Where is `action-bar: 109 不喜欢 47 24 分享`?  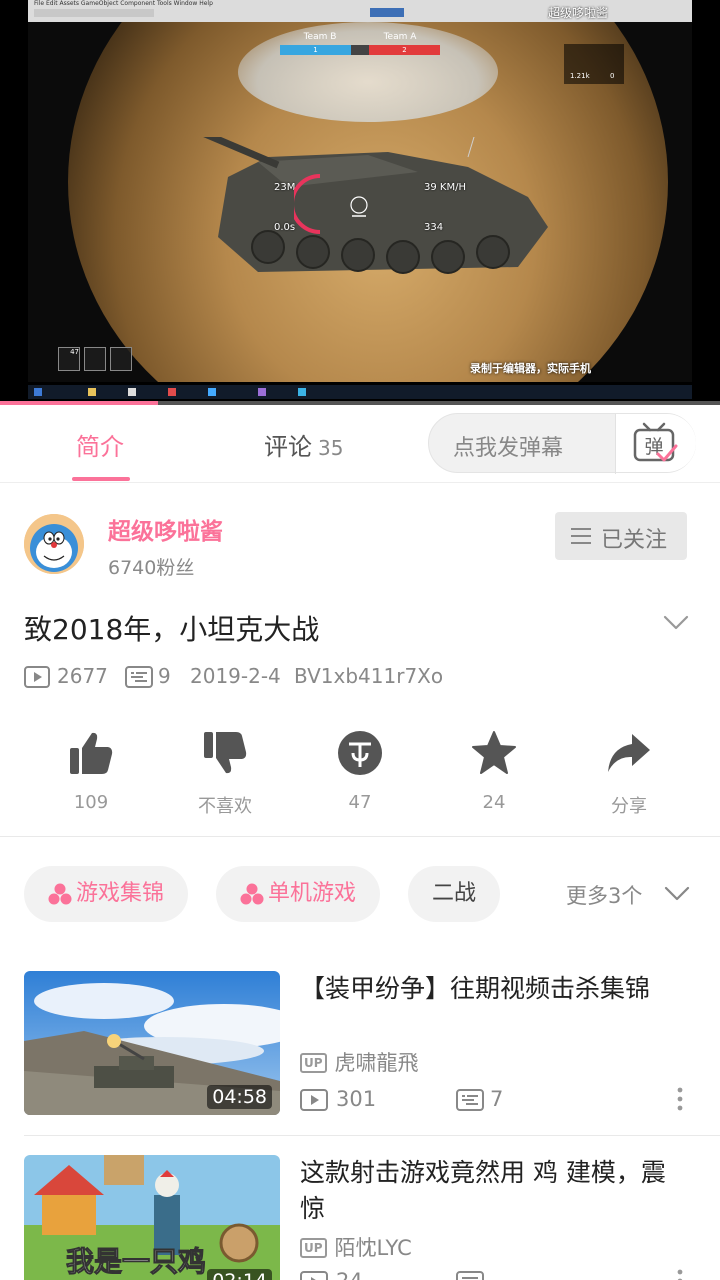
action-bar: 109 不喜欢 47 24 分享 is located at coordinates (360, 780).